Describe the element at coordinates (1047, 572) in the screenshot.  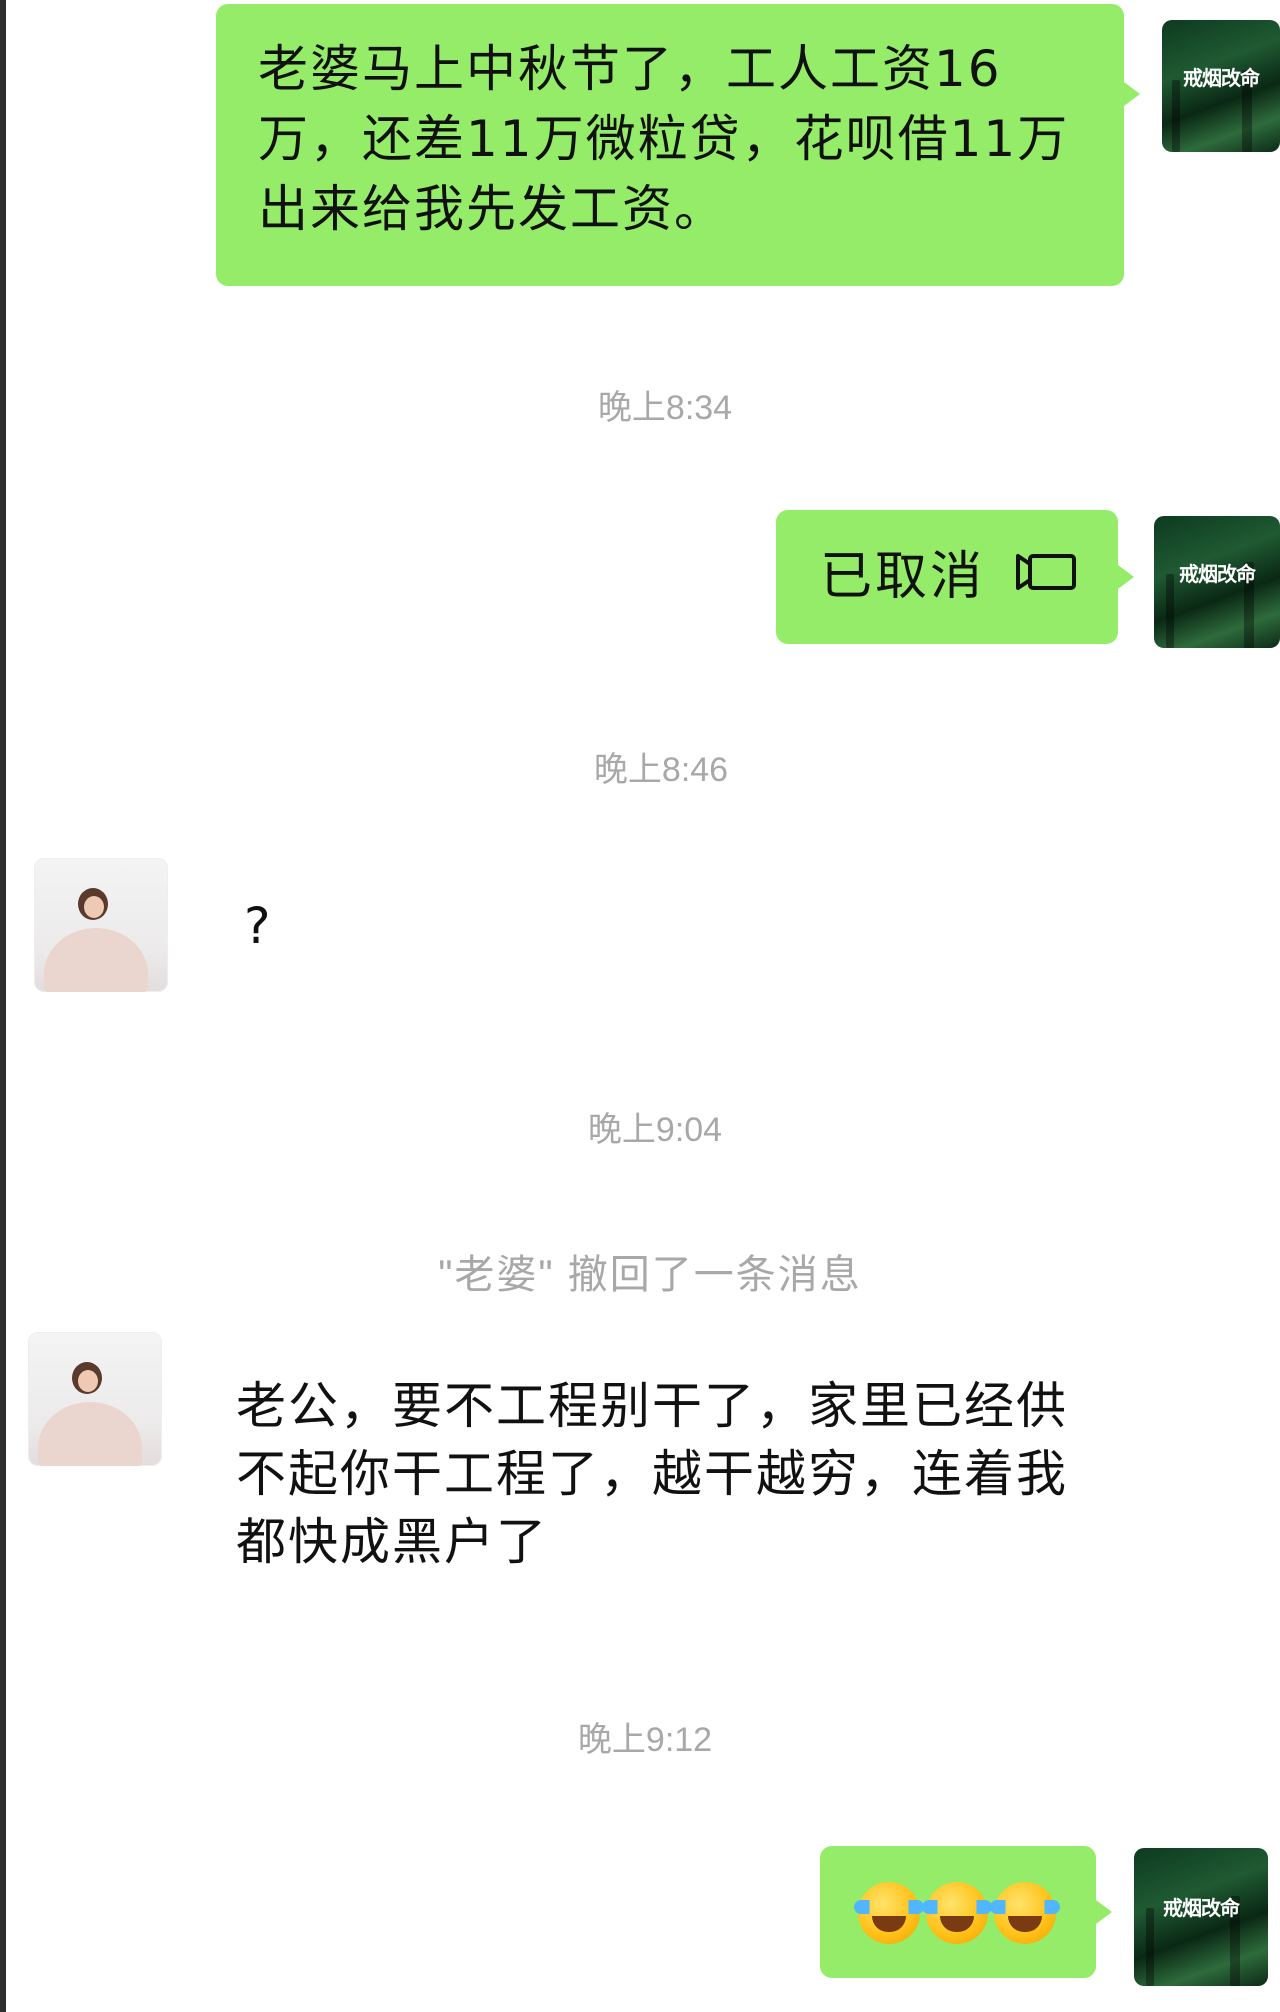
I see `video-call-icon` at that location.